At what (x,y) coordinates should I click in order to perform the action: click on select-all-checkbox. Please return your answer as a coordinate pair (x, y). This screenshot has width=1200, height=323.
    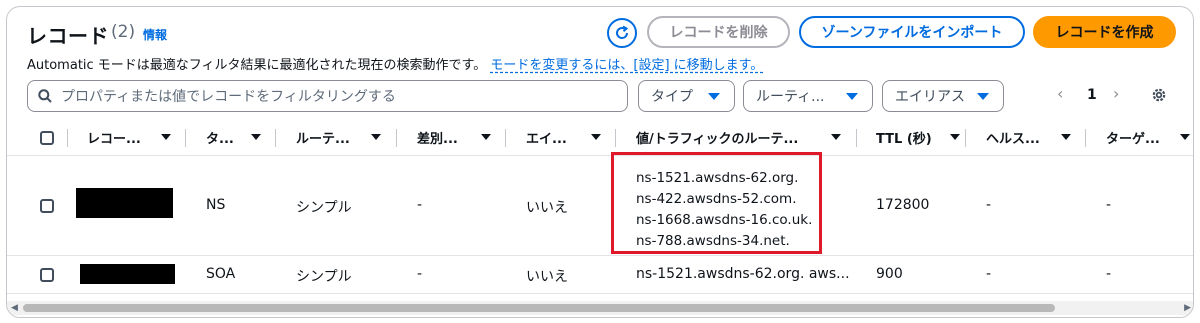
    Looking at the image, I should click on (47, 138).